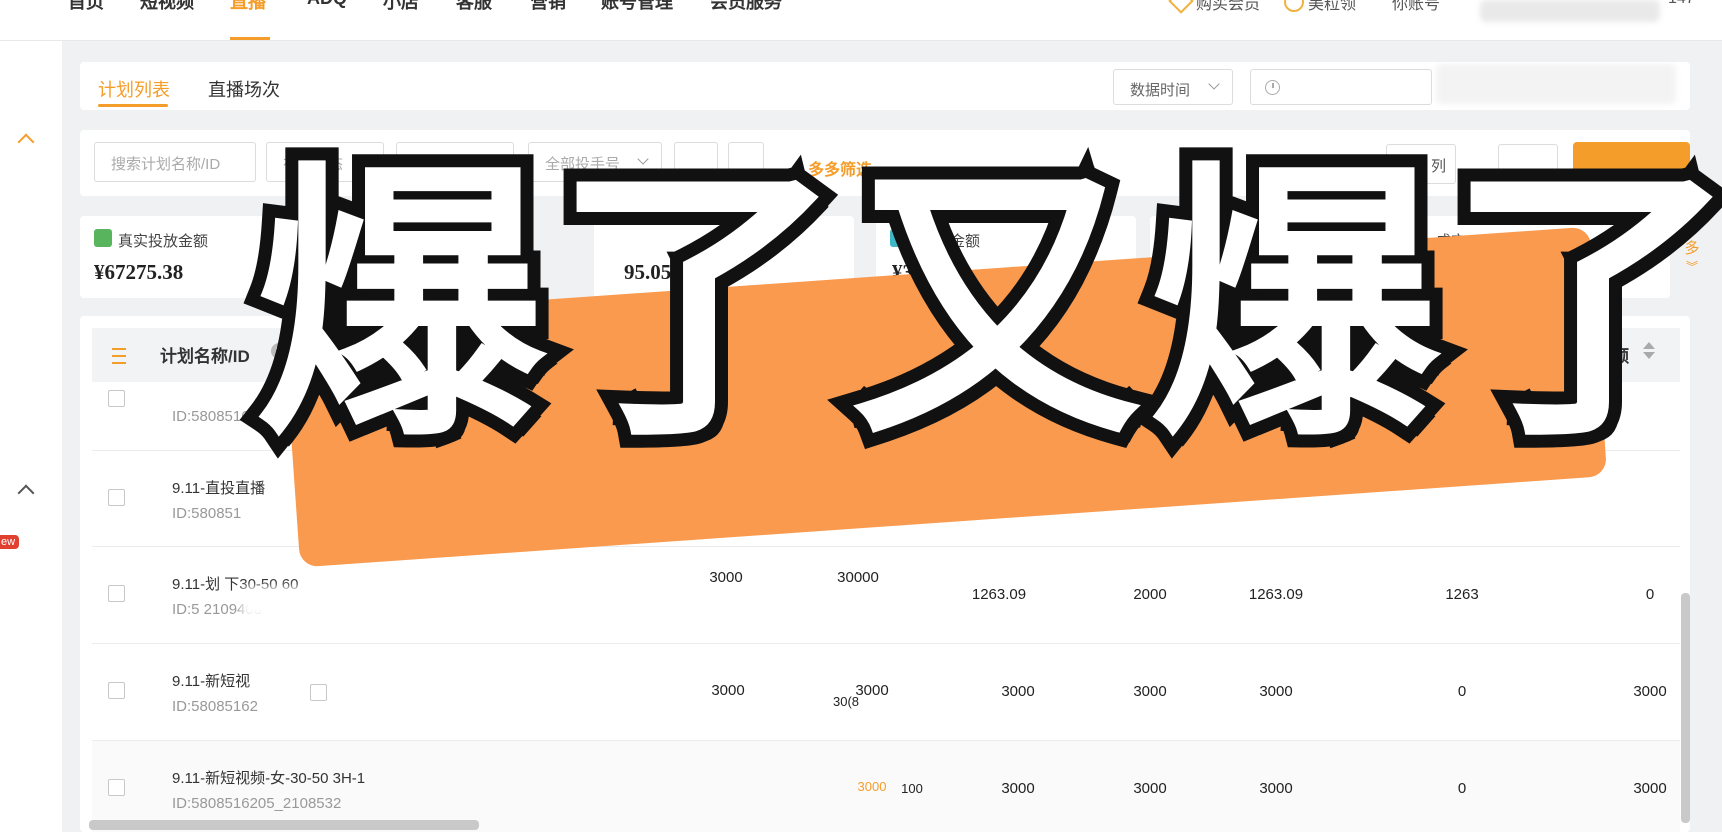  What do you see at coordinates (211, 680) in the screenshot?
I see `plan-name: 9.11-新短视` at bounding box center [211, 680].